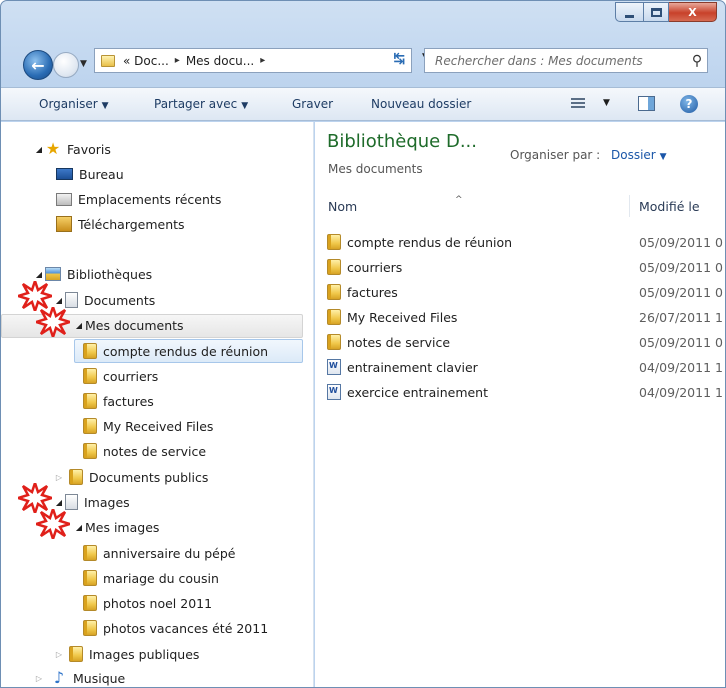  I want to click on file-row: My Received Files 26/07/2011 1, so click(526, 317).